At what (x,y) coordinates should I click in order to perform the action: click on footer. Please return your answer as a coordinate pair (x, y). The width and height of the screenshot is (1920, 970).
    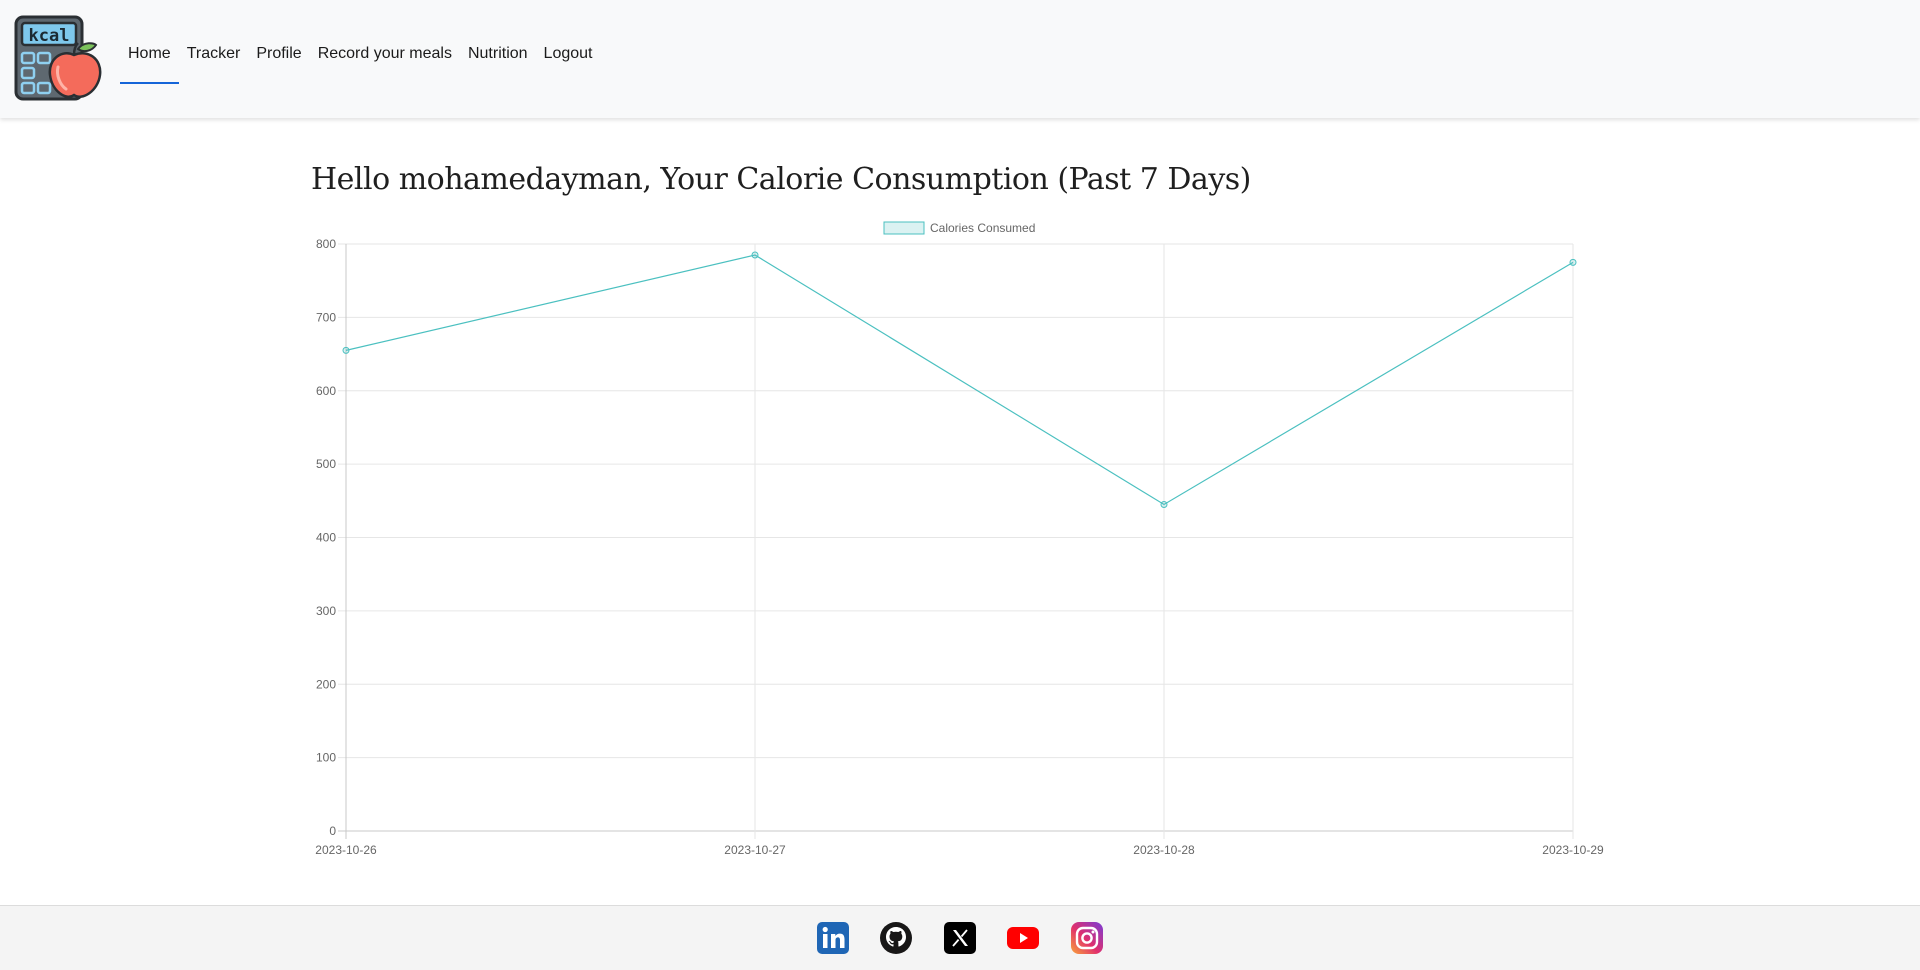
    Looking at the image, I should click on (960, 937).